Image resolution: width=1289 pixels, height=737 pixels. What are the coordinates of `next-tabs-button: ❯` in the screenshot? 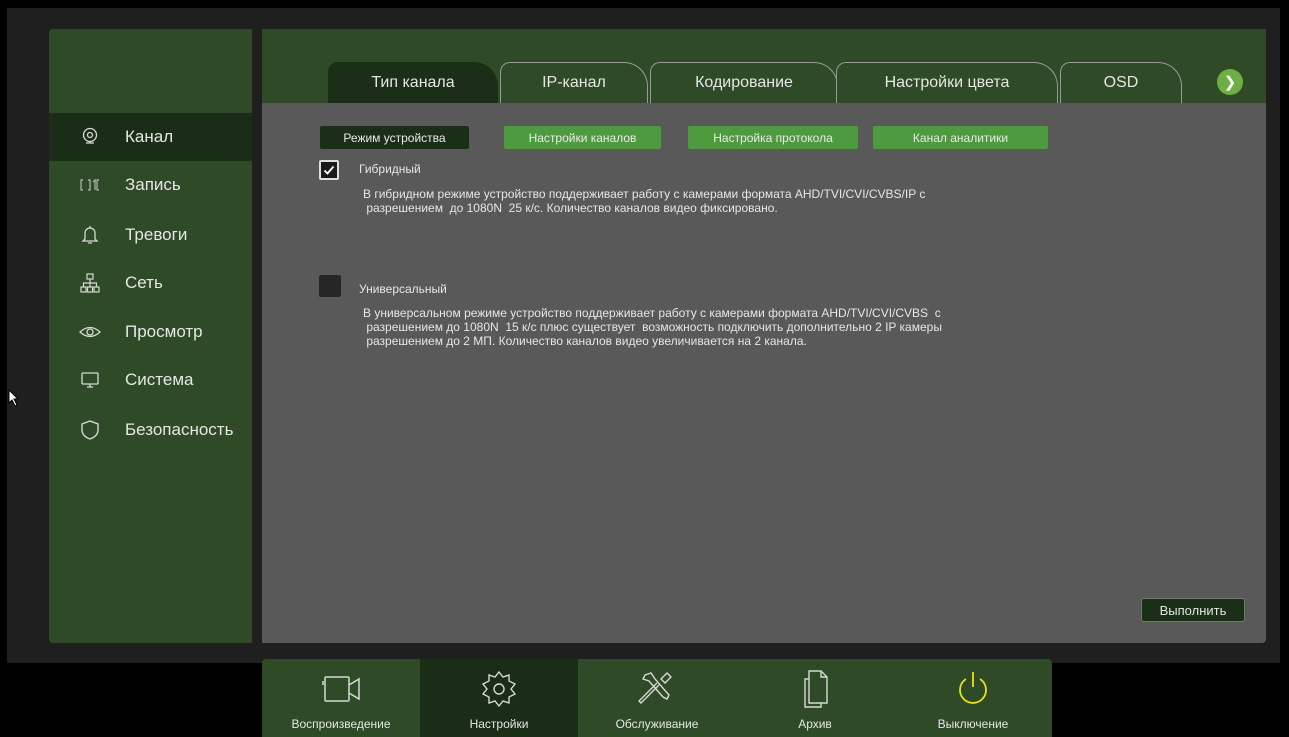 It's located at (1230, 82).